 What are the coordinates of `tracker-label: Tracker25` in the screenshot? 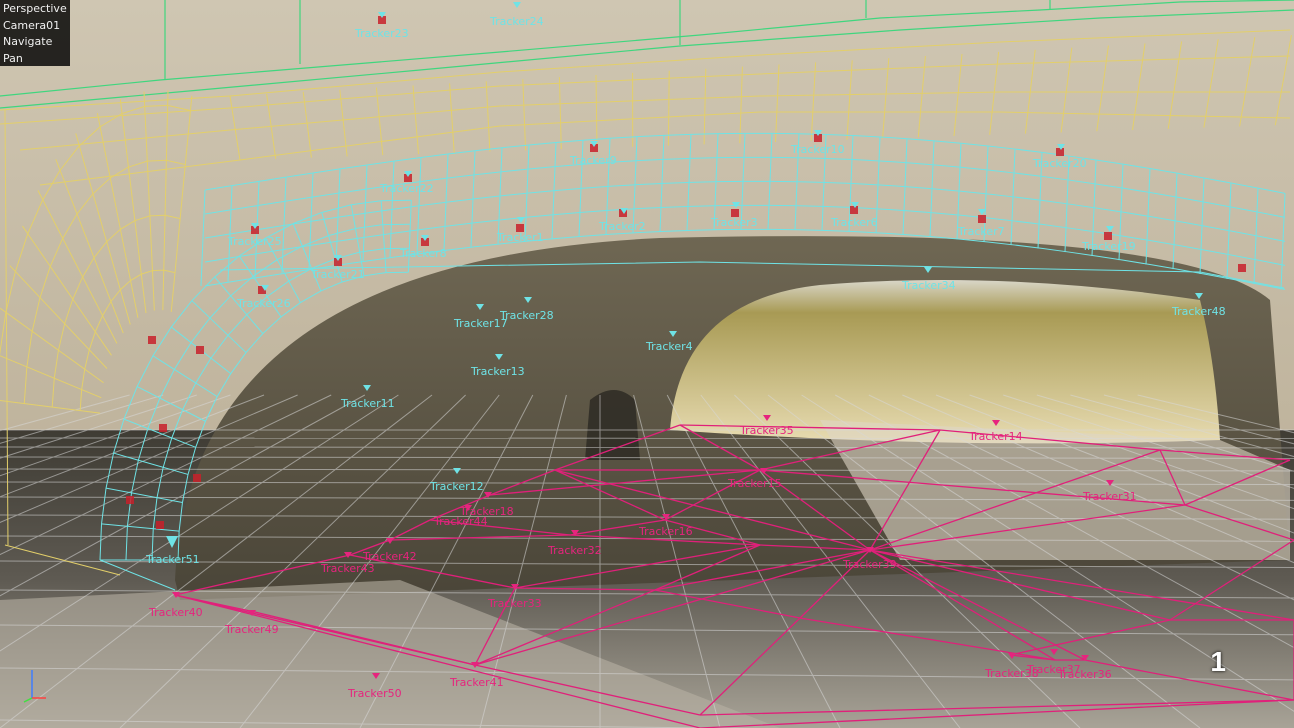 It's located at (254, 241).